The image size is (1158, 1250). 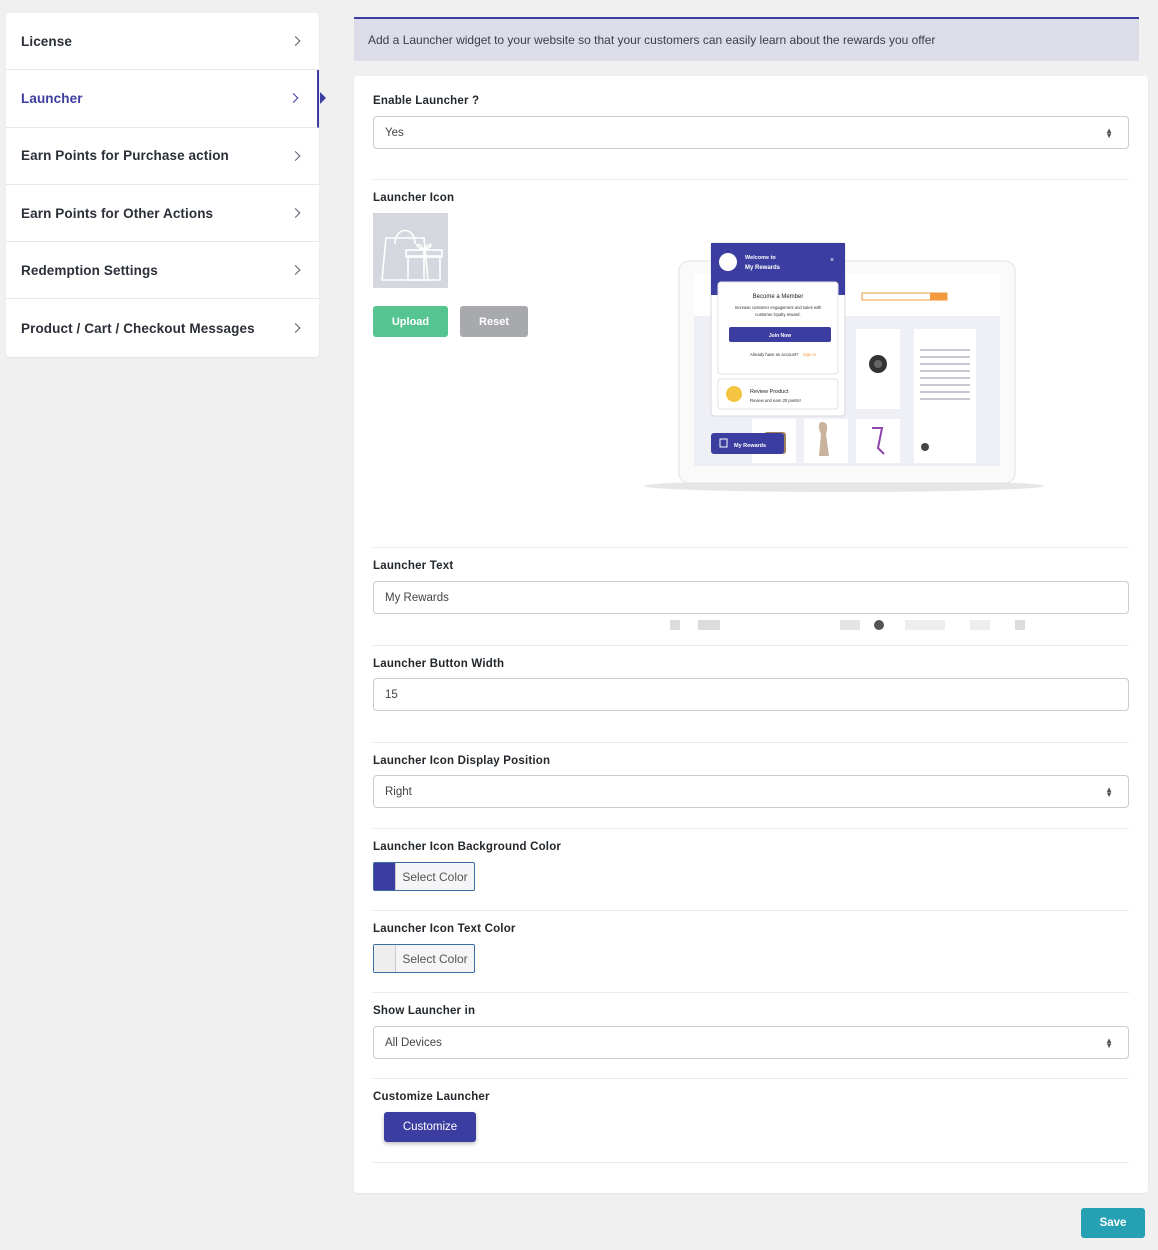 I want to click on input-value: My Rewards, so click(x=417, y=597).